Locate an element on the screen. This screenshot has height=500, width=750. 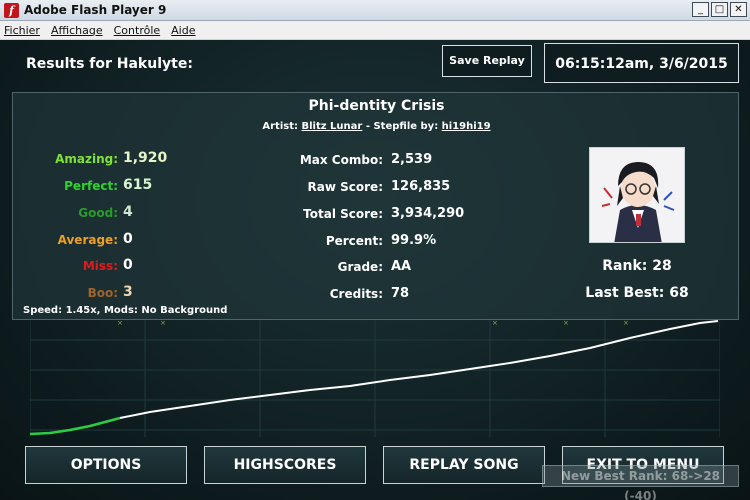
judge-value-amazing: 1,920 is located at coordinates (145, 158).